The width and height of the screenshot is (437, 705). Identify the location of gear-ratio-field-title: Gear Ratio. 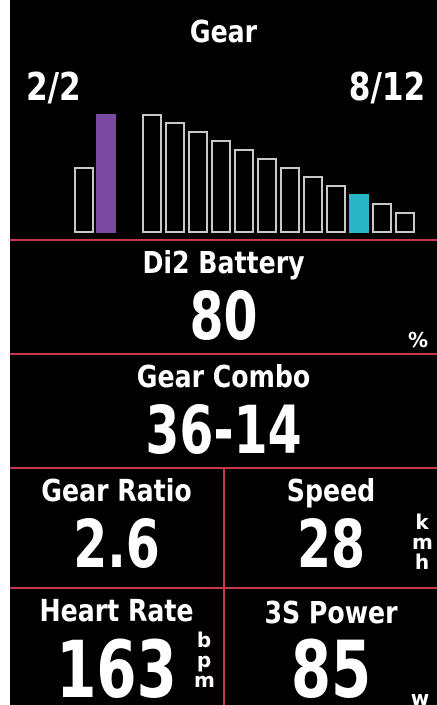
(116, 491).